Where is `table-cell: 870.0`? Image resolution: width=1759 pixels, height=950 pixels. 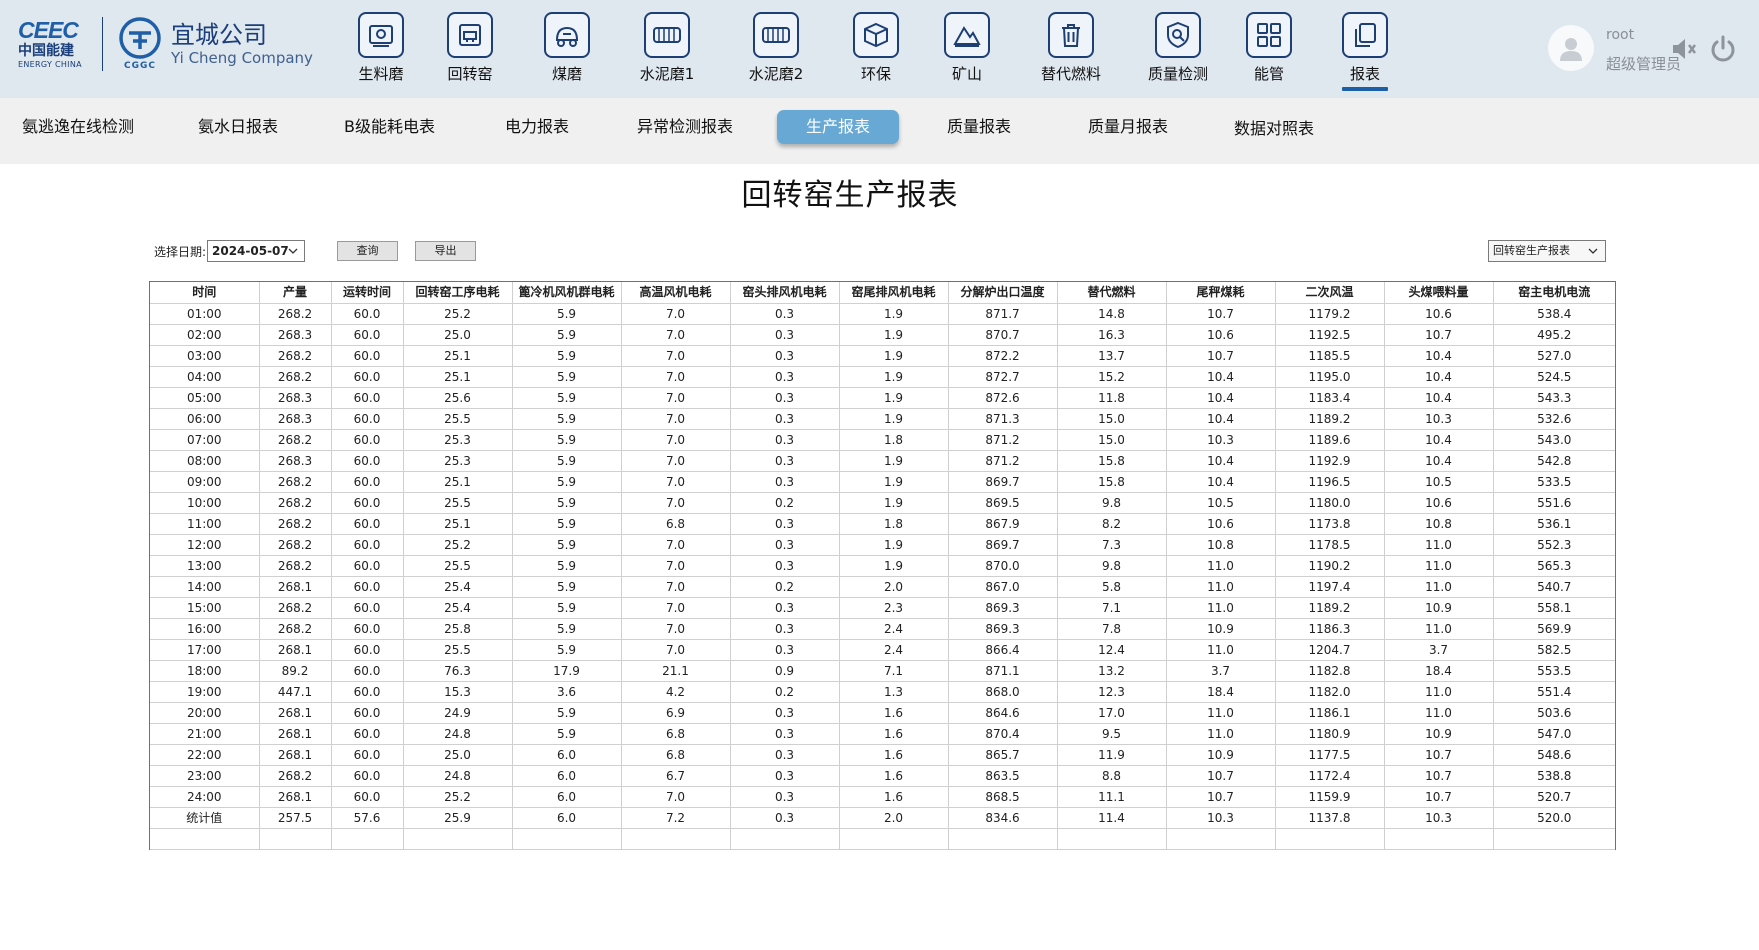 table-cell: 870.0 is located at coordinates (1003, 566).